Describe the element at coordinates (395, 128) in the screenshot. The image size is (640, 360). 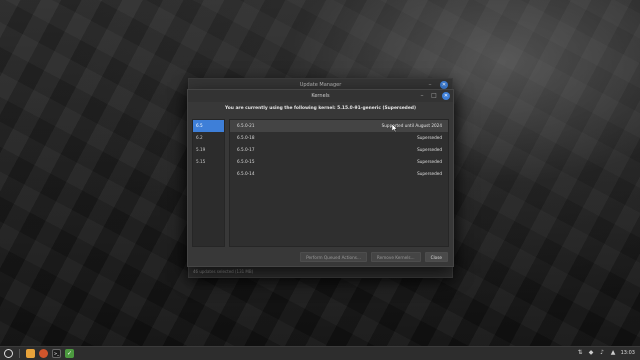
I see `mouse-pointer-icon` at that location.